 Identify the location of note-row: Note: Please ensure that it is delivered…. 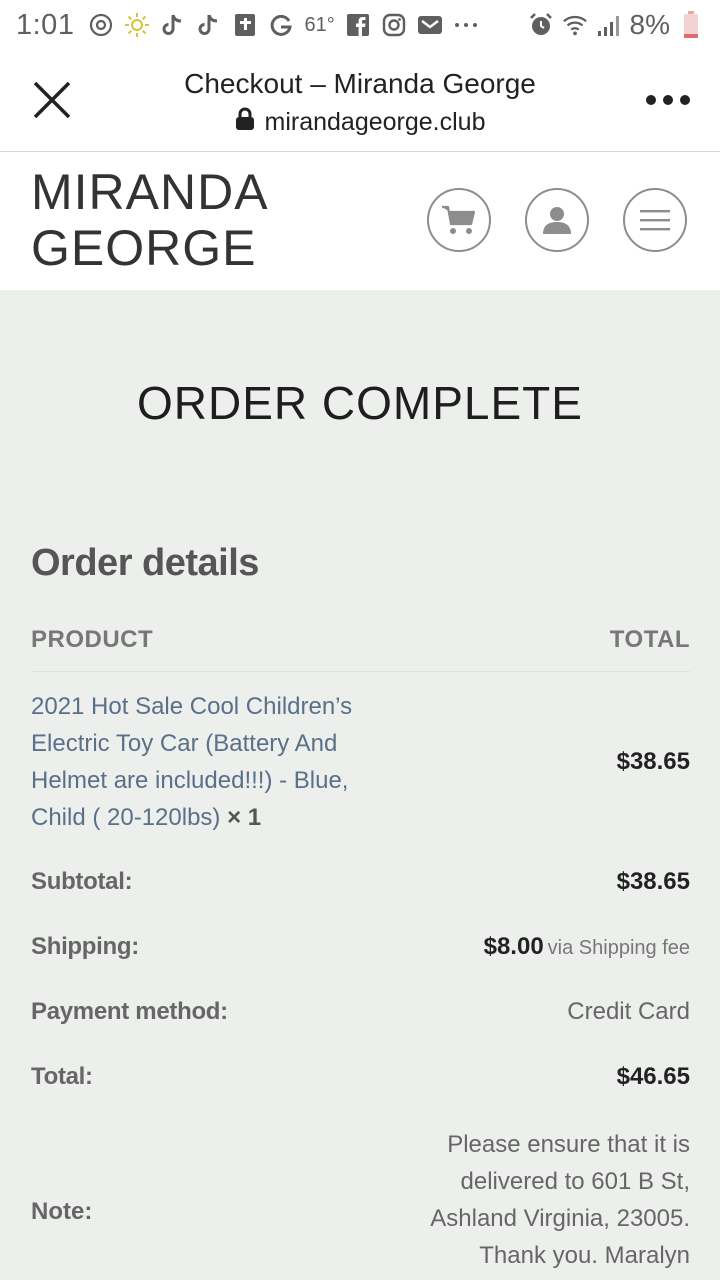
(360, 1201).